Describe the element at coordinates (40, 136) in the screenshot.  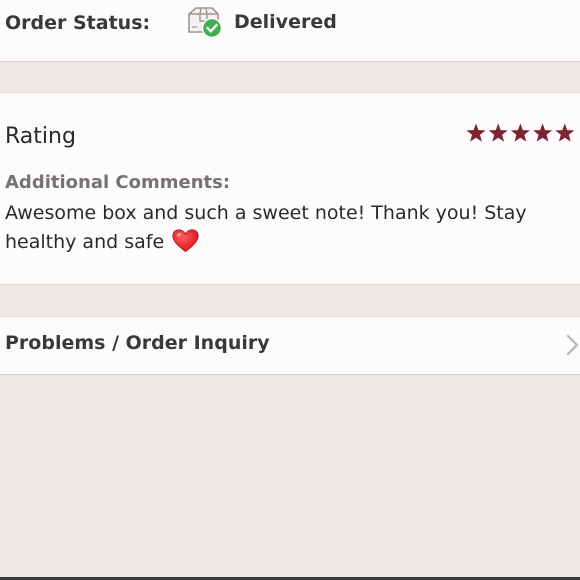
I see `rating-label: Rating` at that location.